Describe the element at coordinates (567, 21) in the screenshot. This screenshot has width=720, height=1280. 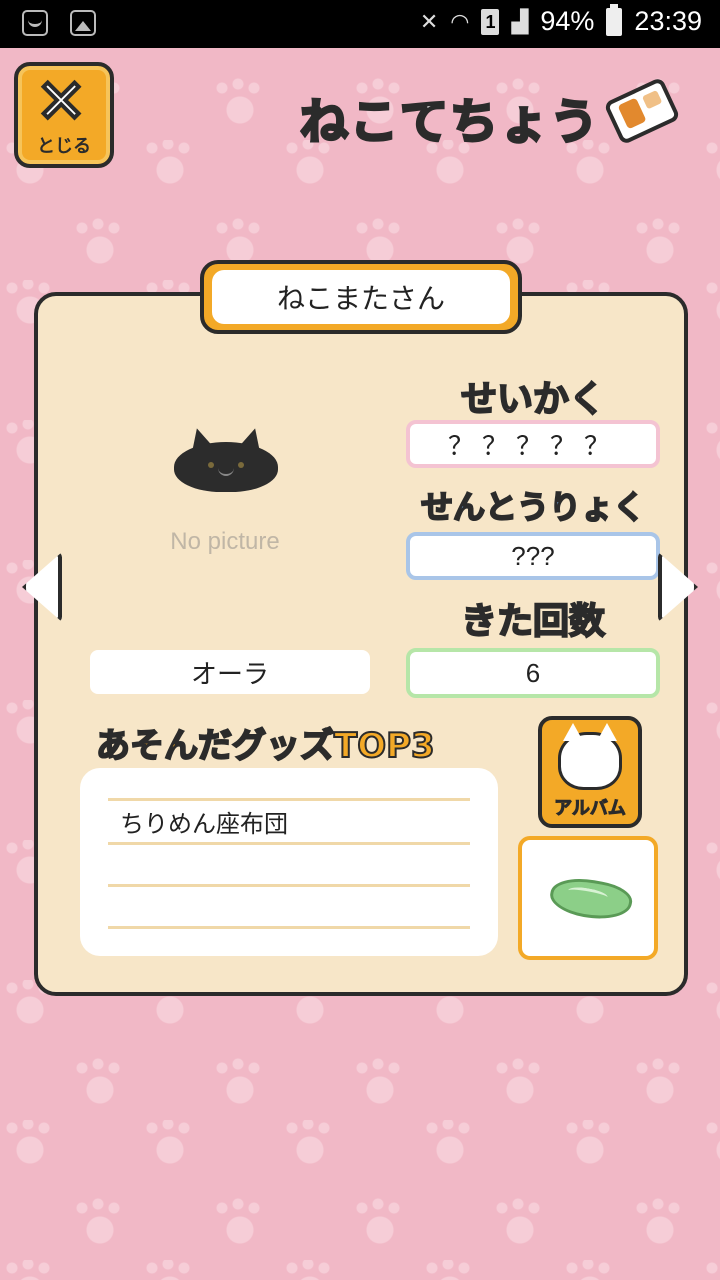
I see `battery-percent: 94%` at that location.